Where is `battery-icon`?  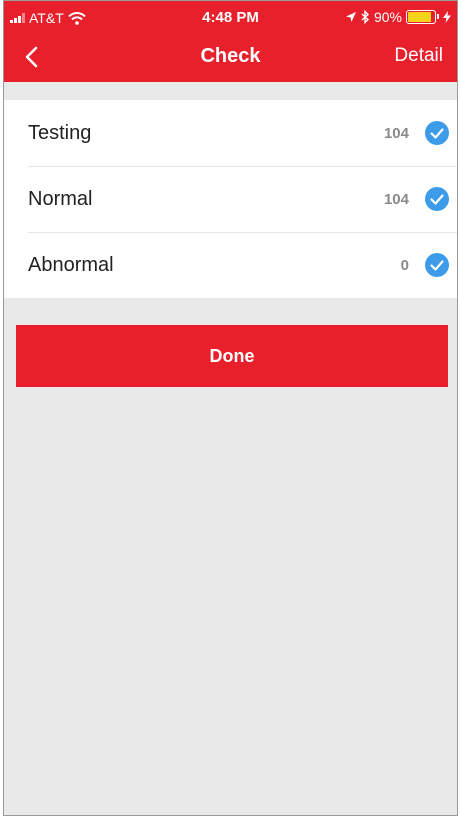 battery-icon is located at coordinates (422, 17).